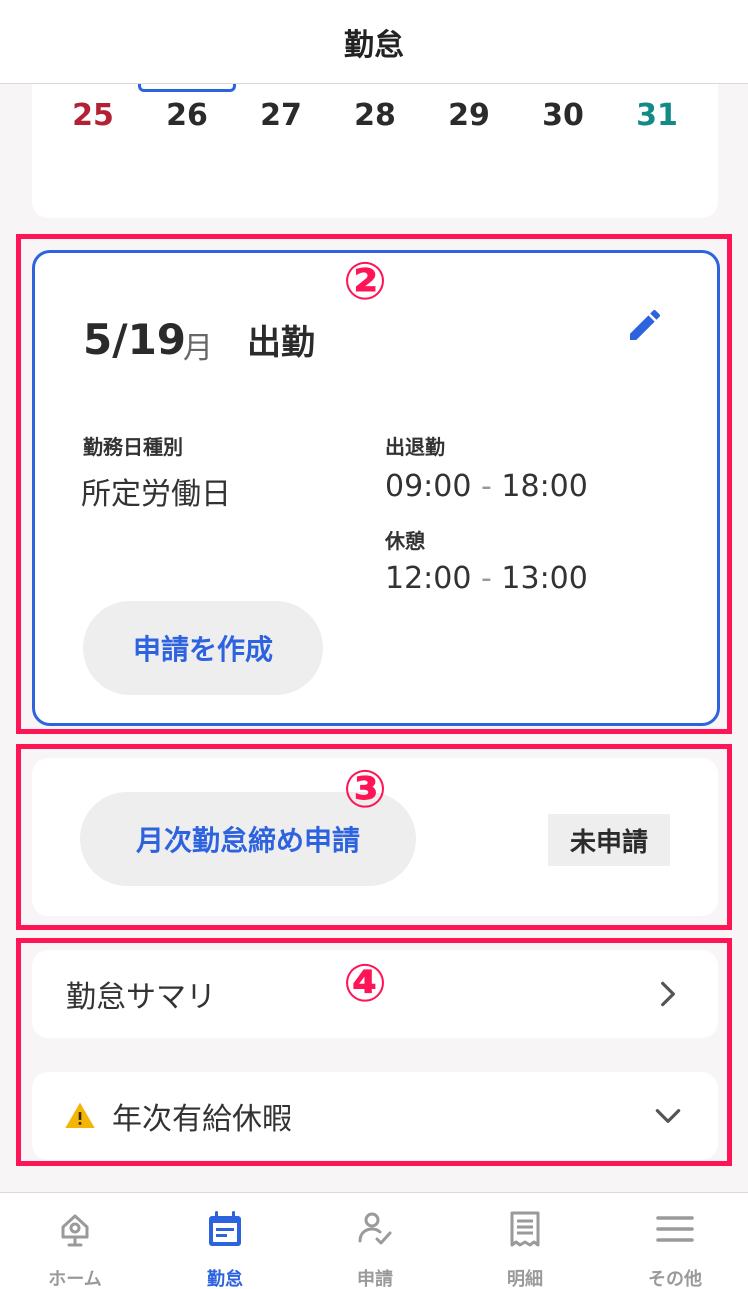  I want to click on attendance-label: 出退勤, so click(415, 447).